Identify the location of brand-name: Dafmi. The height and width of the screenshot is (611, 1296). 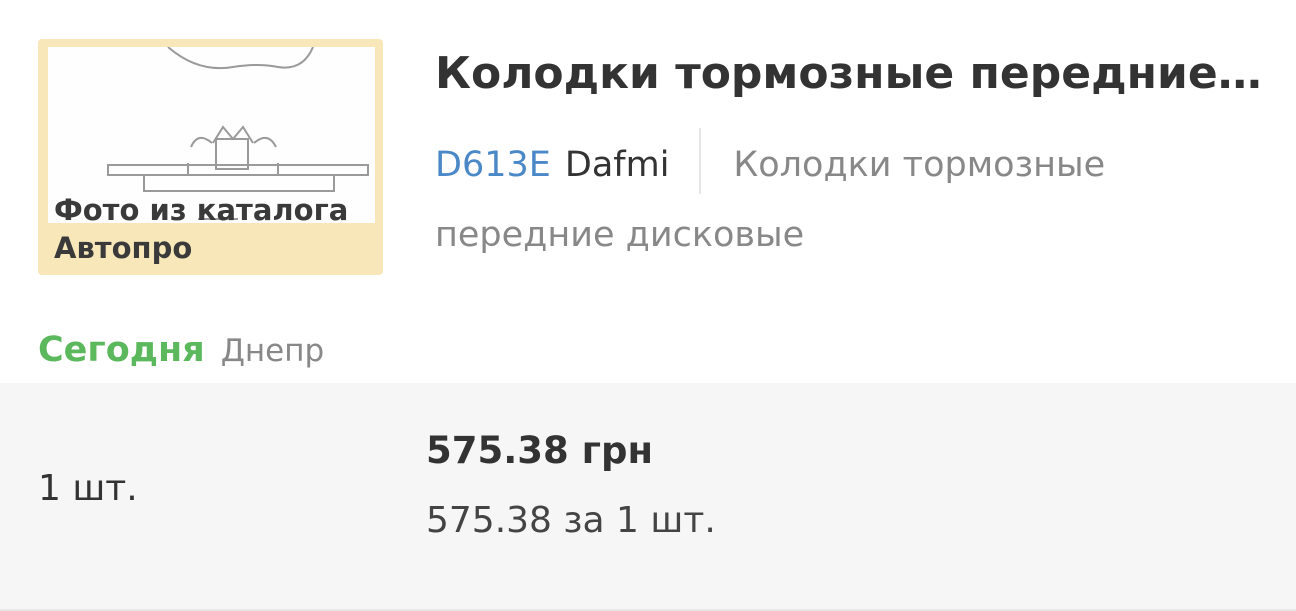
(617, 165).